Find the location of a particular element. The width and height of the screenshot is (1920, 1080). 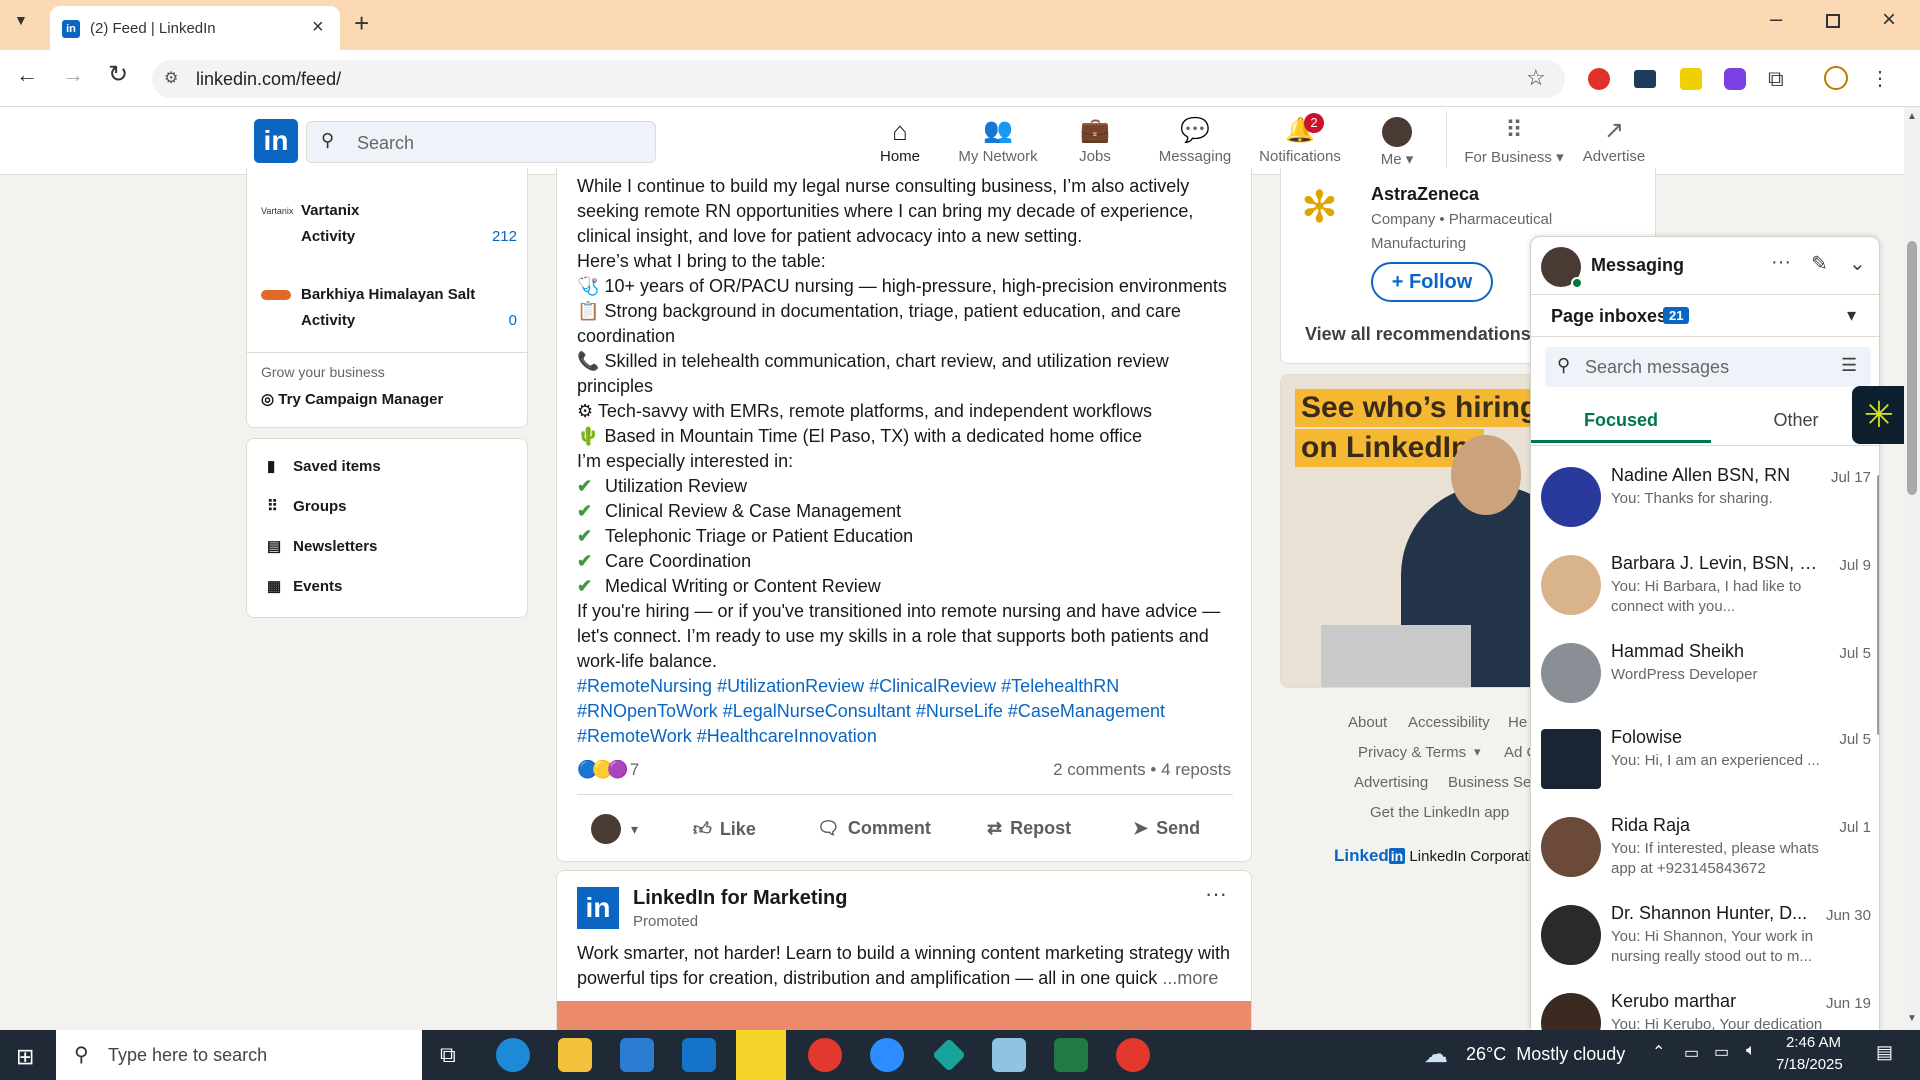

footer-business: Business Ser is located at coordinates (1492, 782).